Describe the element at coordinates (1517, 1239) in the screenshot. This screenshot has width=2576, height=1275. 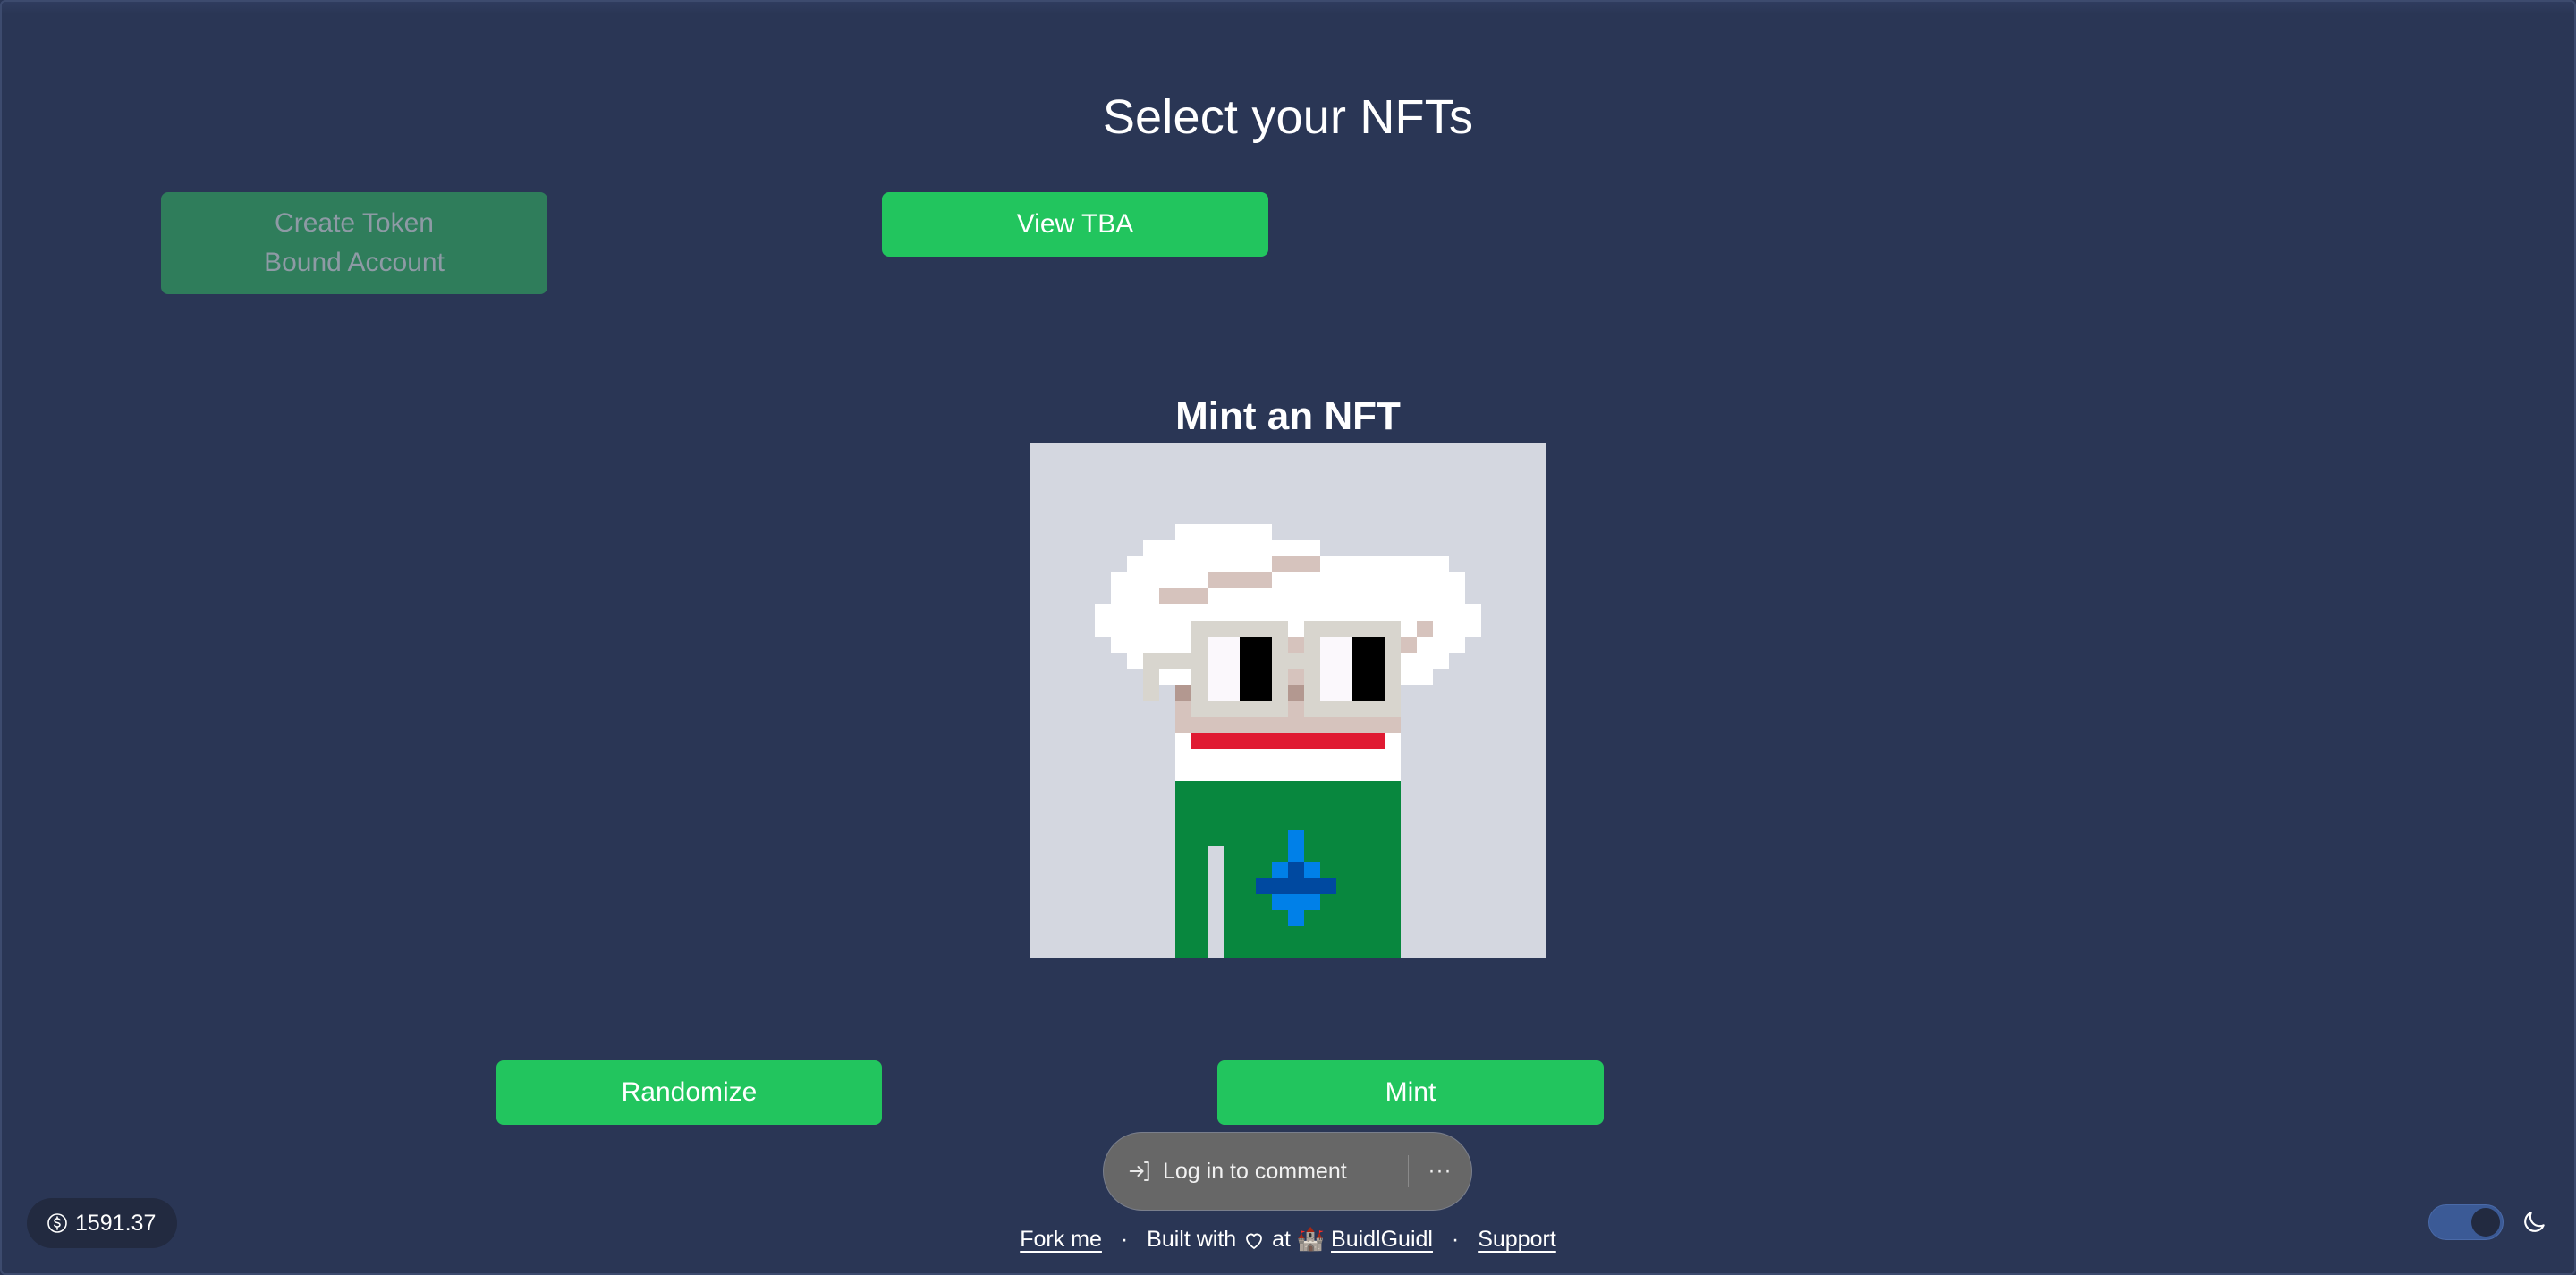
I see `support-link: Support` at that location.